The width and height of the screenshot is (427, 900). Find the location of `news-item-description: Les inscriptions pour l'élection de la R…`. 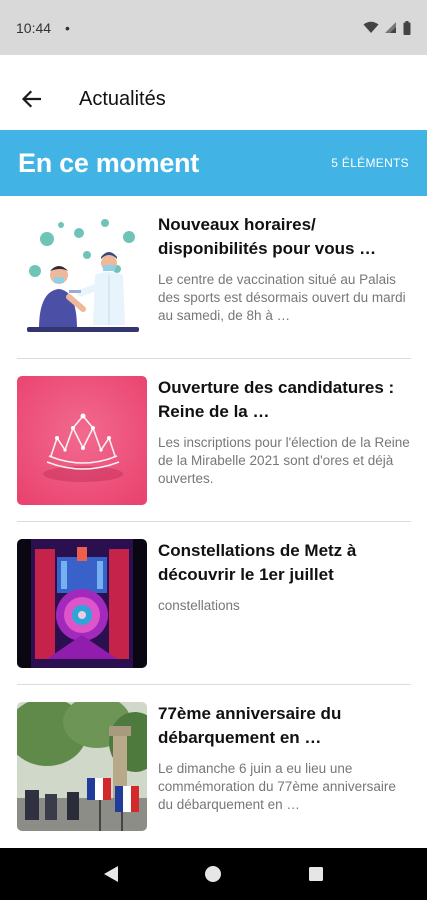

news-item-description: Les inscriptions pour l'élection de la R… is located at coordinates (284, 460).